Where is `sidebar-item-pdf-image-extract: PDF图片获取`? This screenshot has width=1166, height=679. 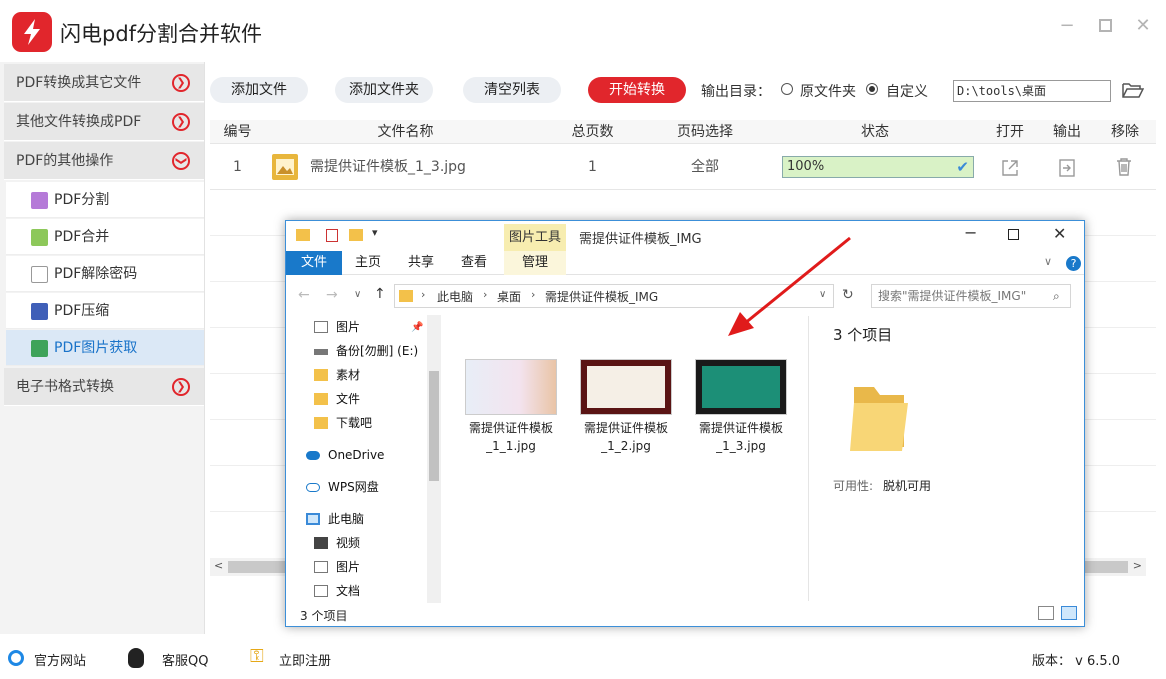 sidebar-item-pdf-image-extract: PDF图片获取 is located at coordinates (105, 348).